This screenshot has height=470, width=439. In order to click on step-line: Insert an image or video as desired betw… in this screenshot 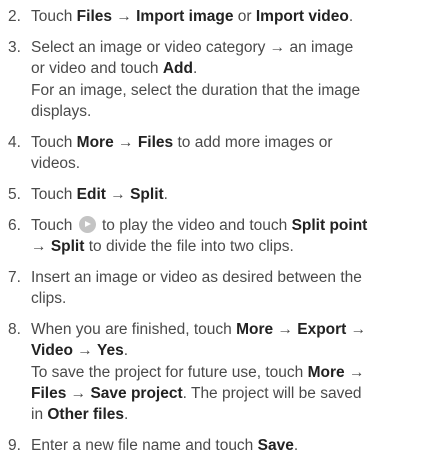, I will do `click(235, 277)`.